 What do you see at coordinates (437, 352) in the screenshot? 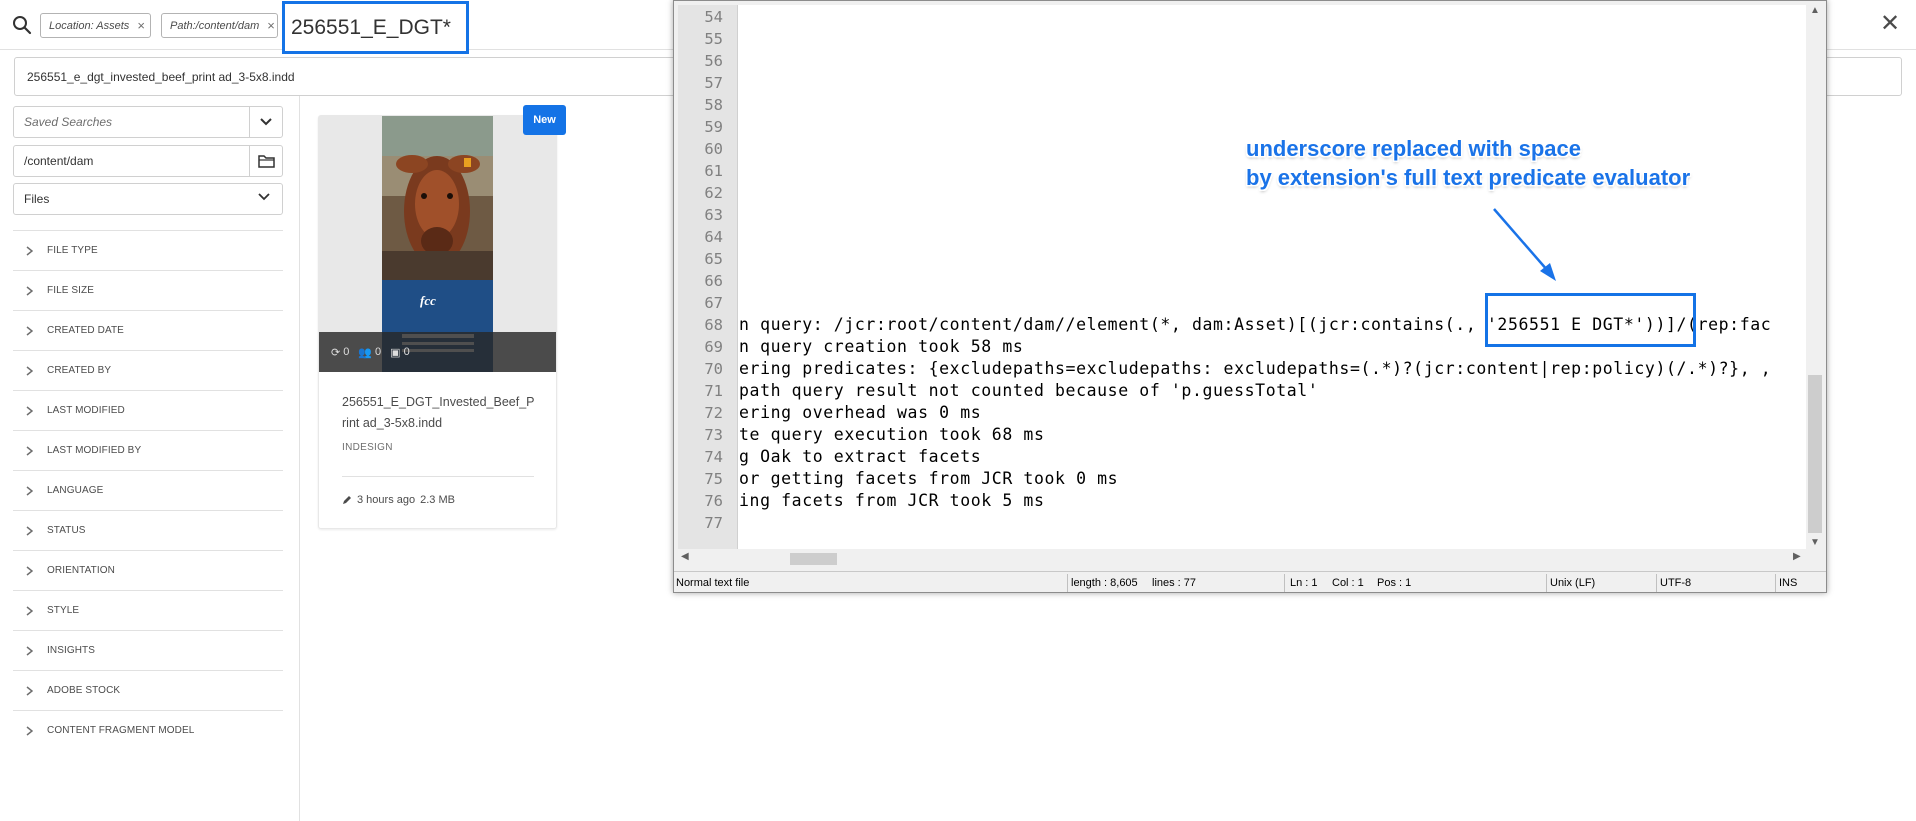
I see `card-status-bar: ⟳ 0 👥 0 ▣ 0` at bounding box center [437, 352].